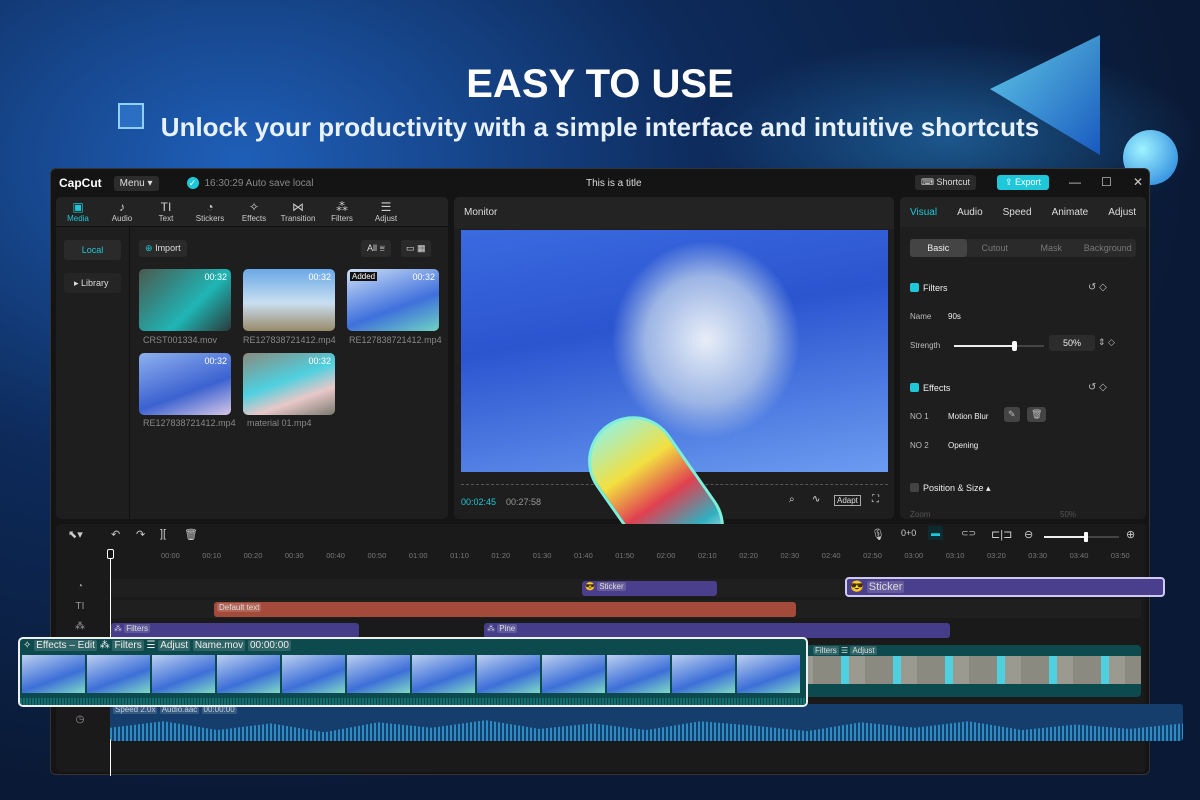 This screenshot has height=800, width=1200. I want to click on adapt-button: Adapt, so click(847, 500).